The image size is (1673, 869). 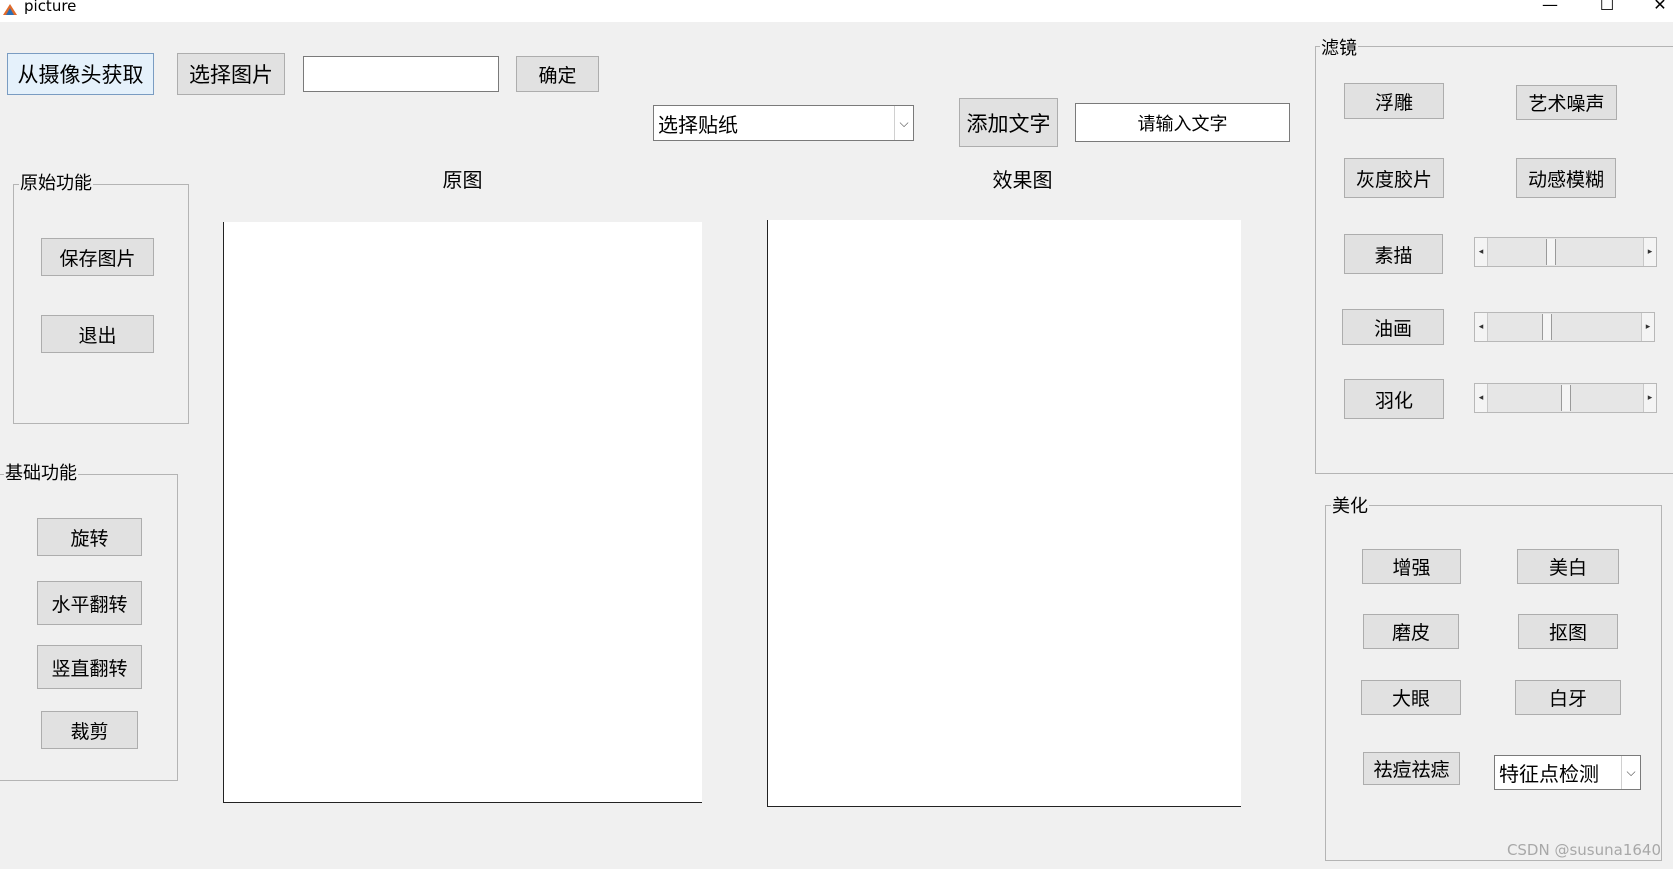 What do you see at coordinates (89, 730) in the screenshot?
I see `crop-button: 裁剪` at bounding box center [89, 730].